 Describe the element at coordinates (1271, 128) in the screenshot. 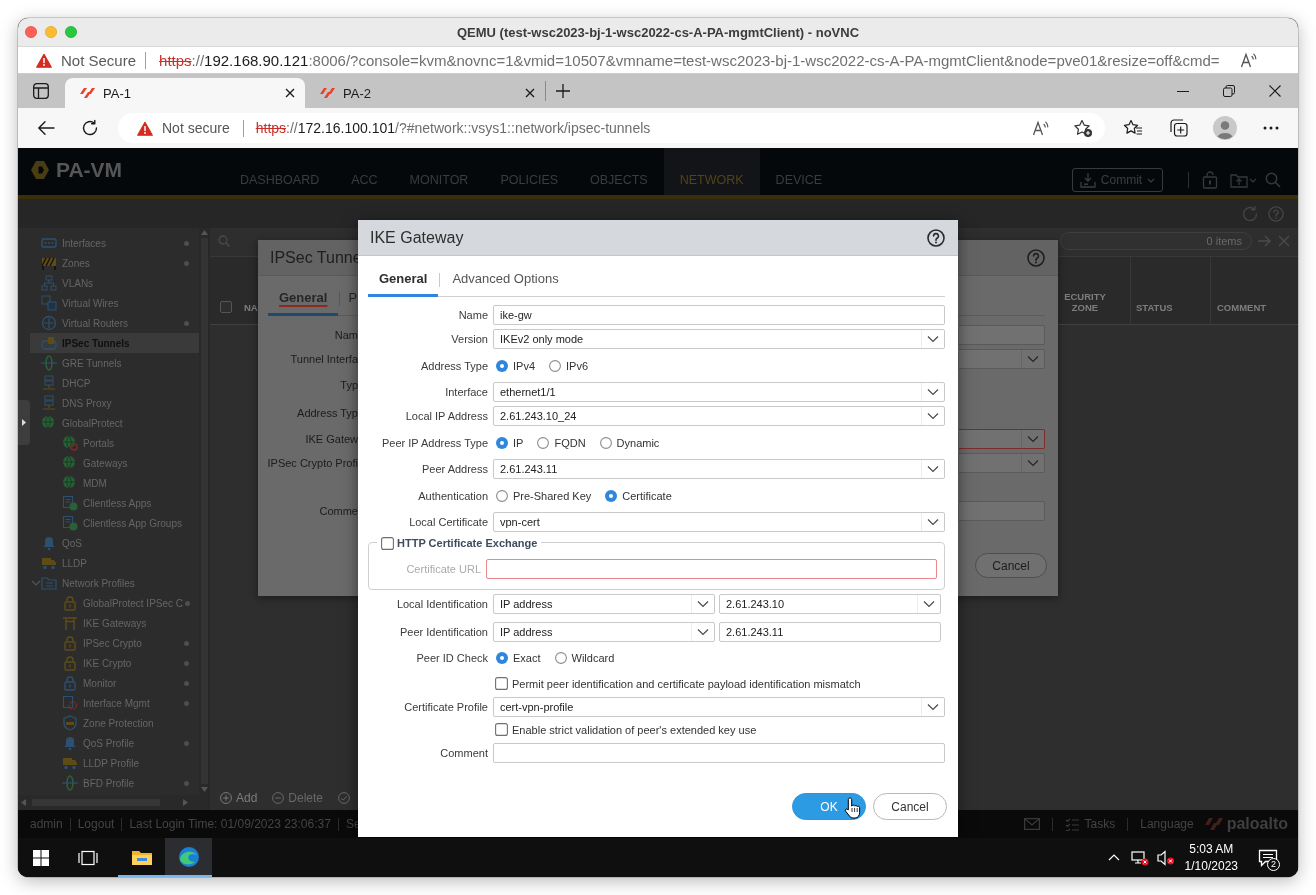

I see `more-icon` at that location.